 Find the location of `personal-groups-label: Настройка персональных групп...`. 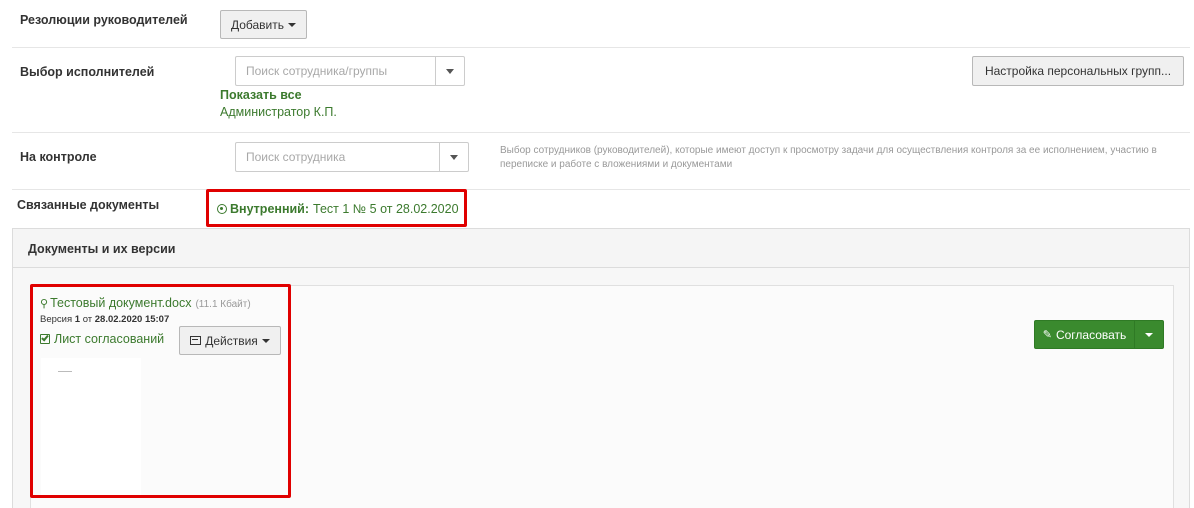

personal-groups-label: Настройка персональных групп... is located at coordinates (1078, 71).